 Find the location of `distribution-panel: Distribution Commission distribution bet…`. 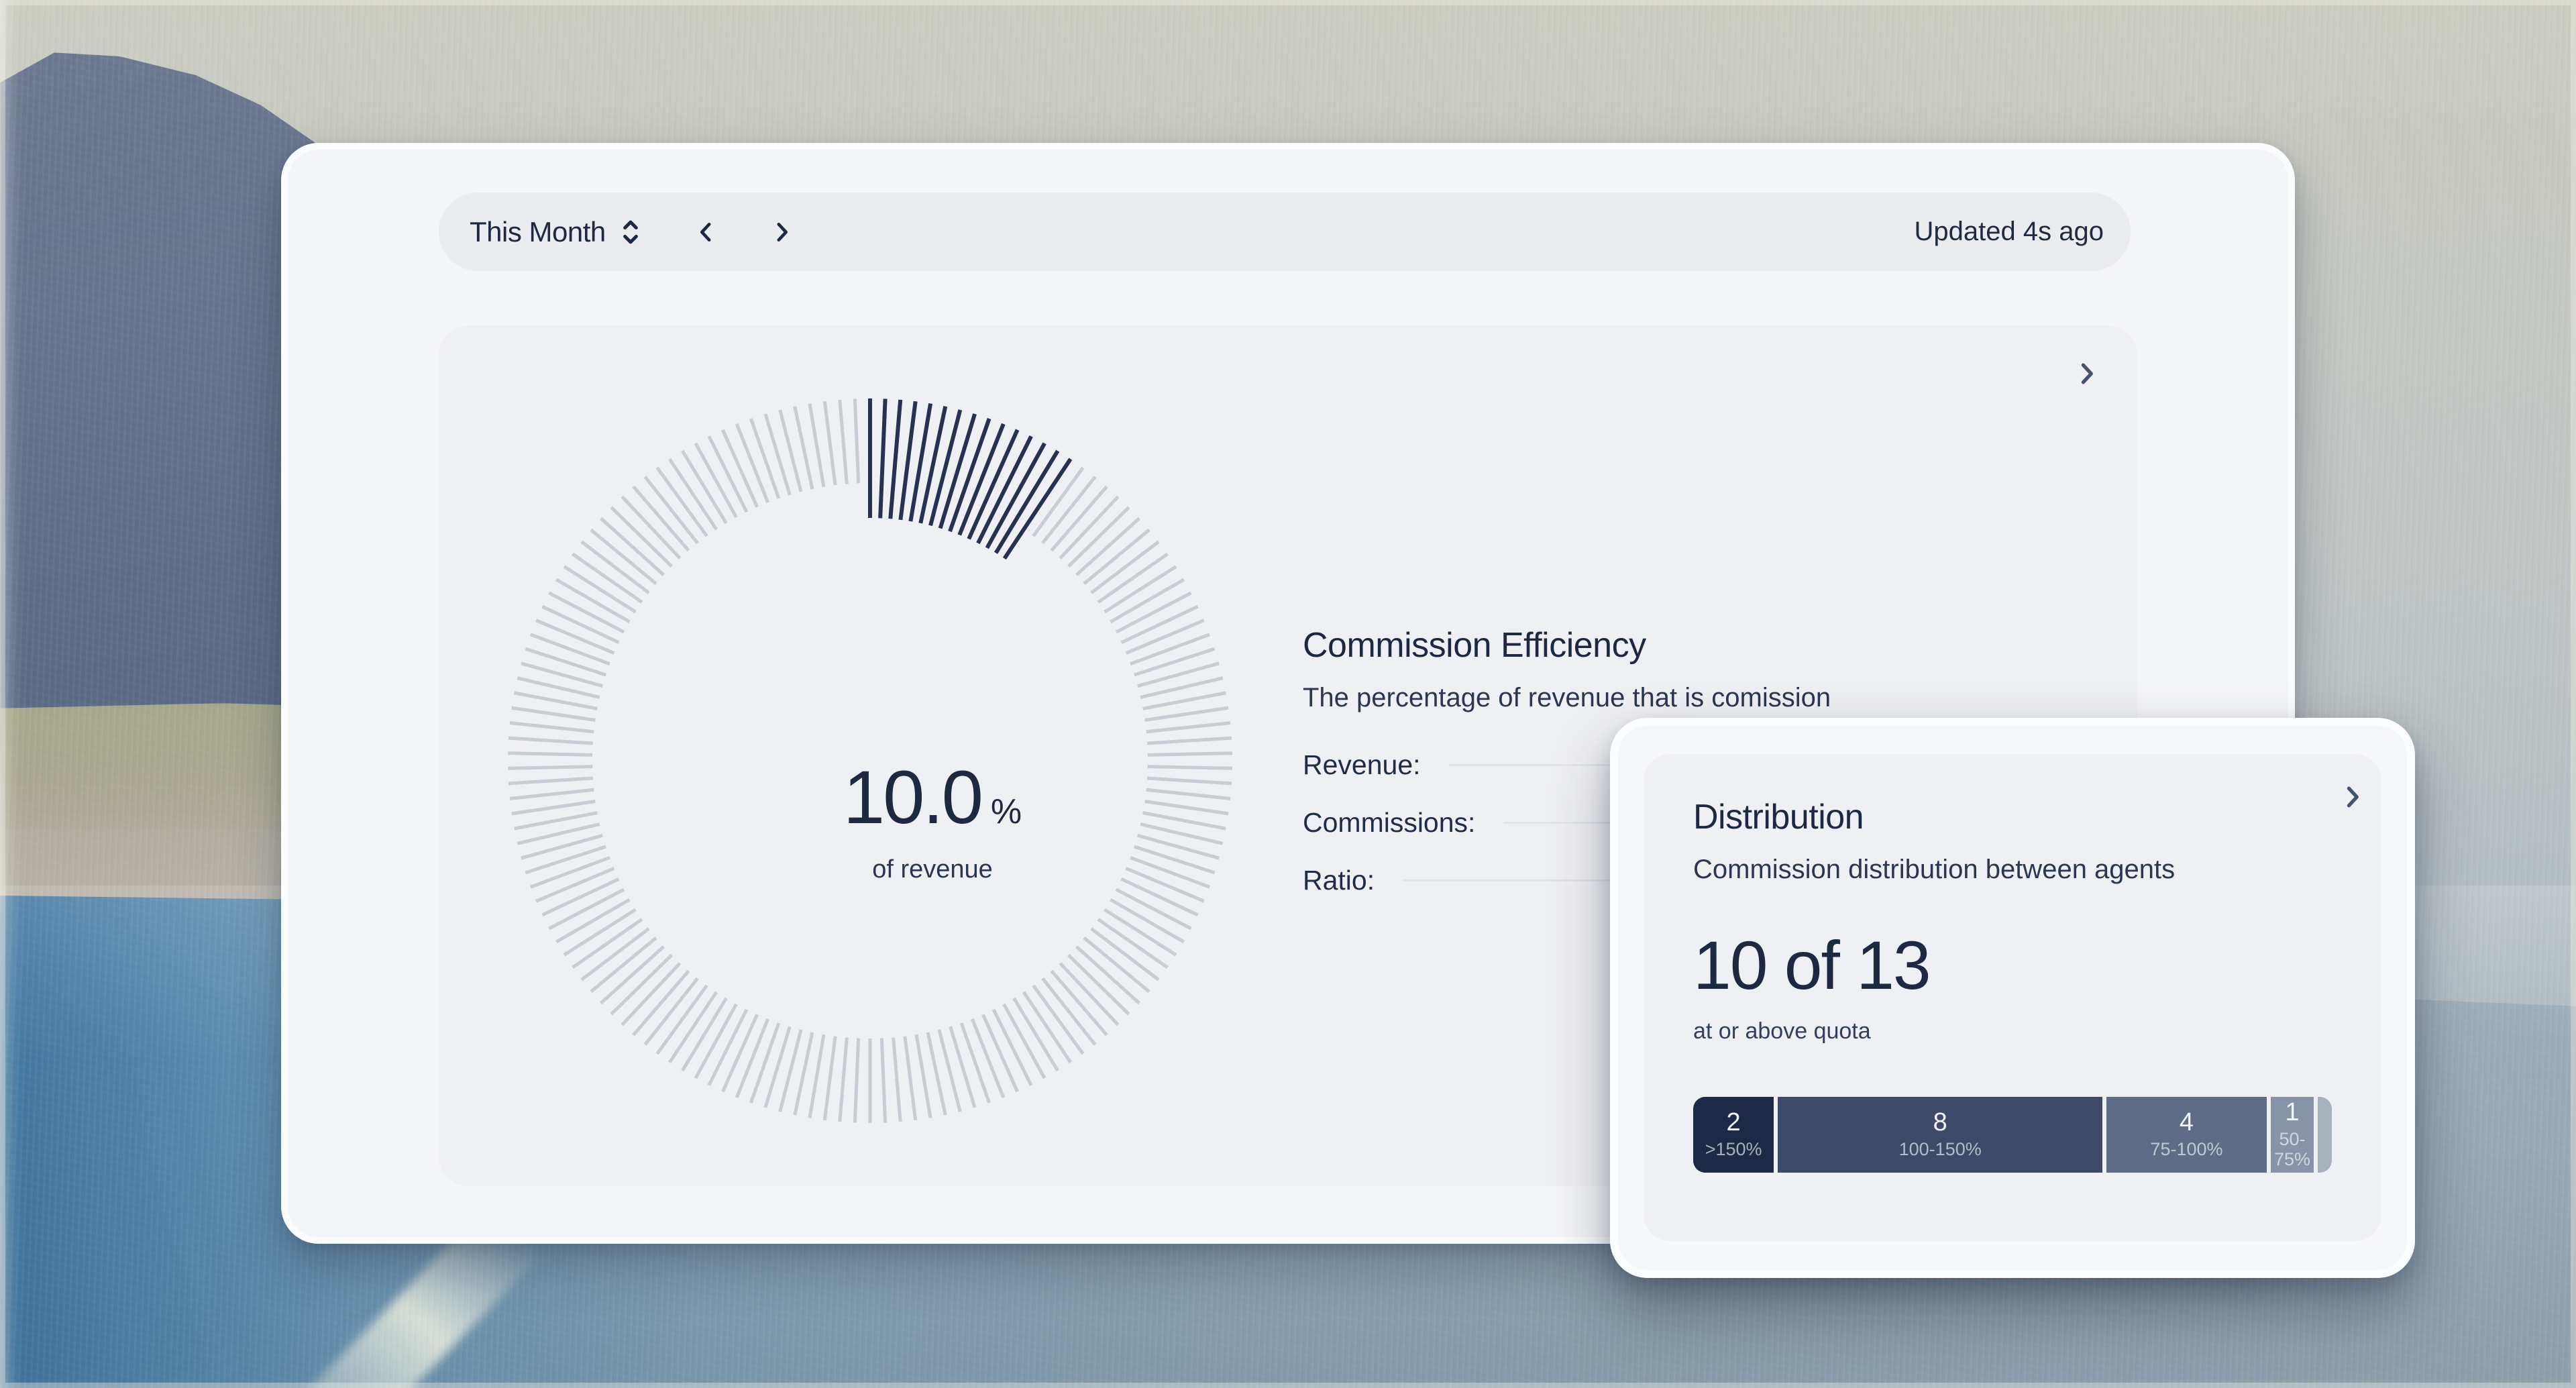

distribution-panel: Distribution Commission distribution bet… is located at coordinates (2012, 997).